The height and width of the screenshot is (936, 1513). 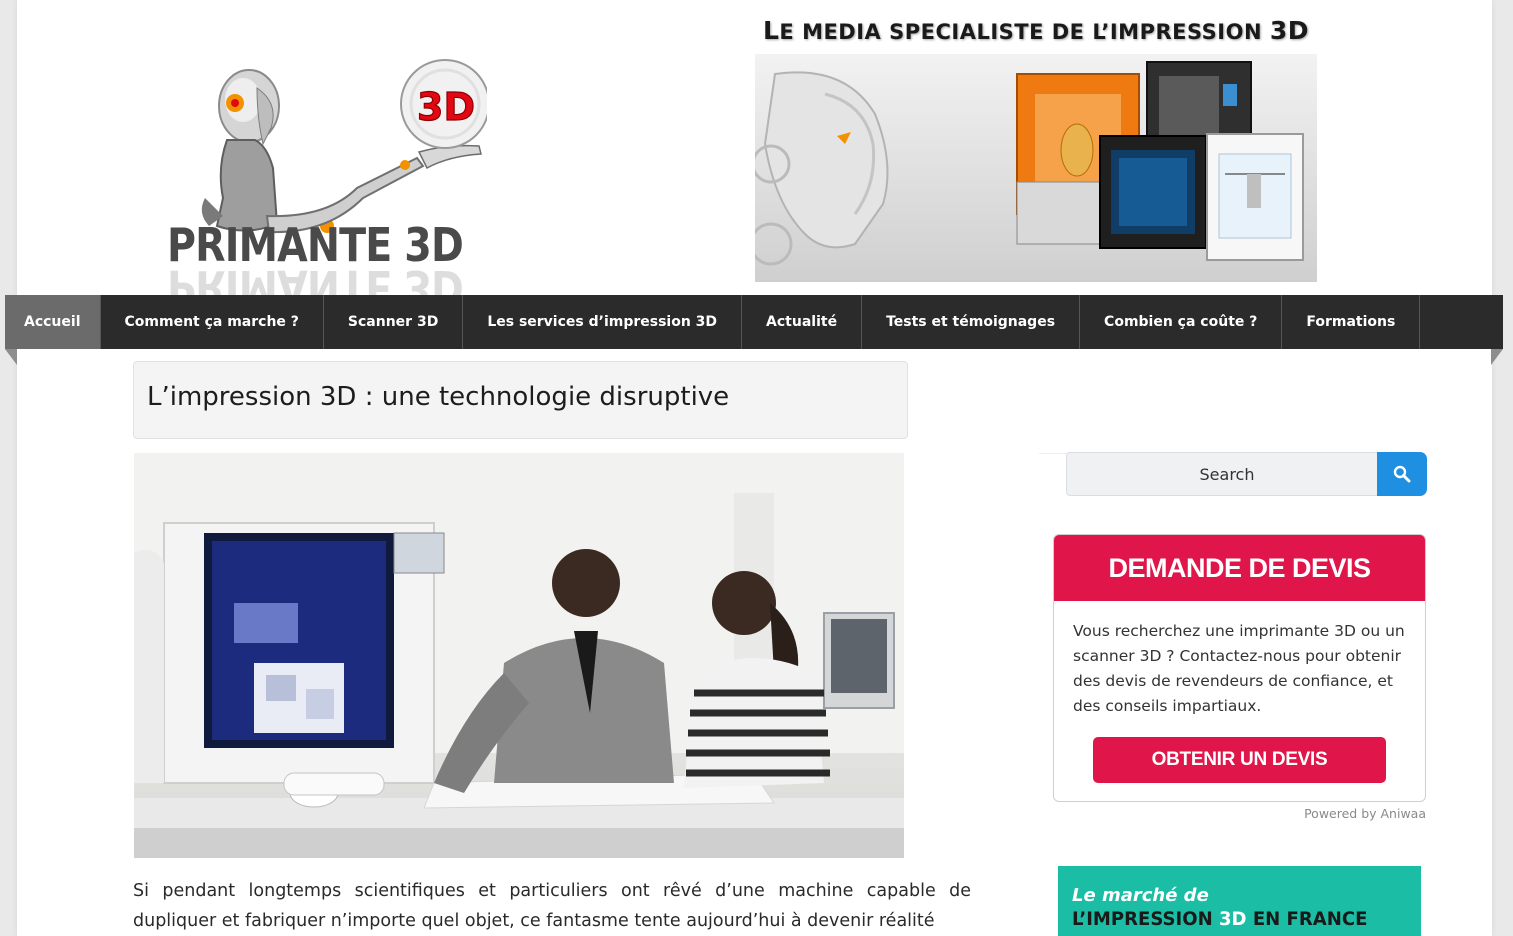 I want to click on nav-ribbon-left, so click(x=11, y=357).